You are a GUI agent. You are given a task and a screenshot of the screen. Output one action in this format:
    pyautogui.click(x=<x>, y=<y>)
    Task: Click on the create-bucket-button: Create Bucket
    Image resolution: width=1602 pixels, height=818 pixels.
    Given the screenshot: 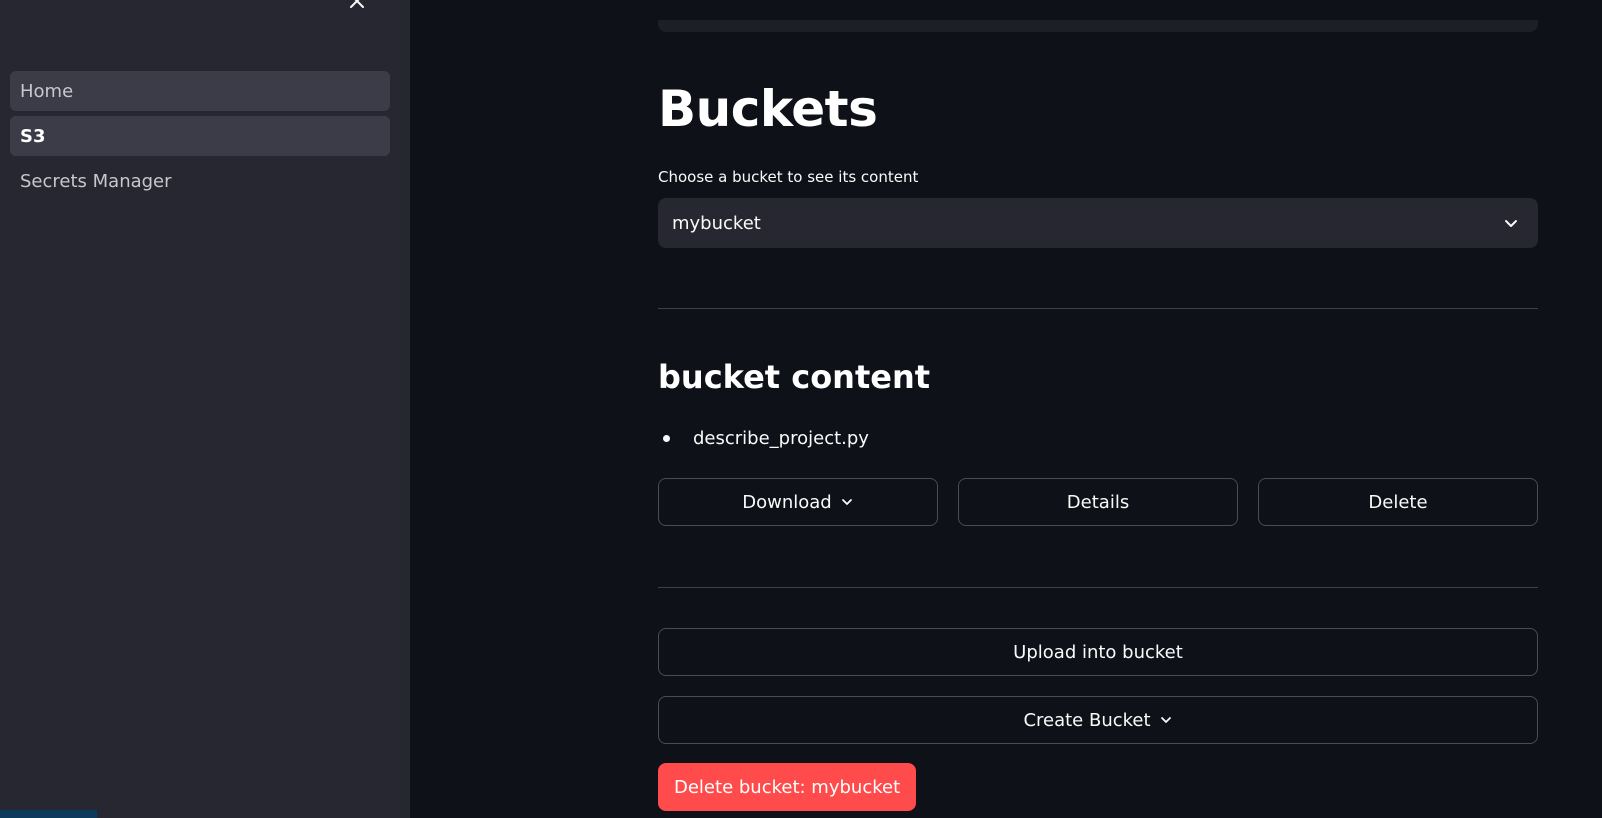 What is the action you would take?
    pyautogui.click(x=1098, y=720)
    